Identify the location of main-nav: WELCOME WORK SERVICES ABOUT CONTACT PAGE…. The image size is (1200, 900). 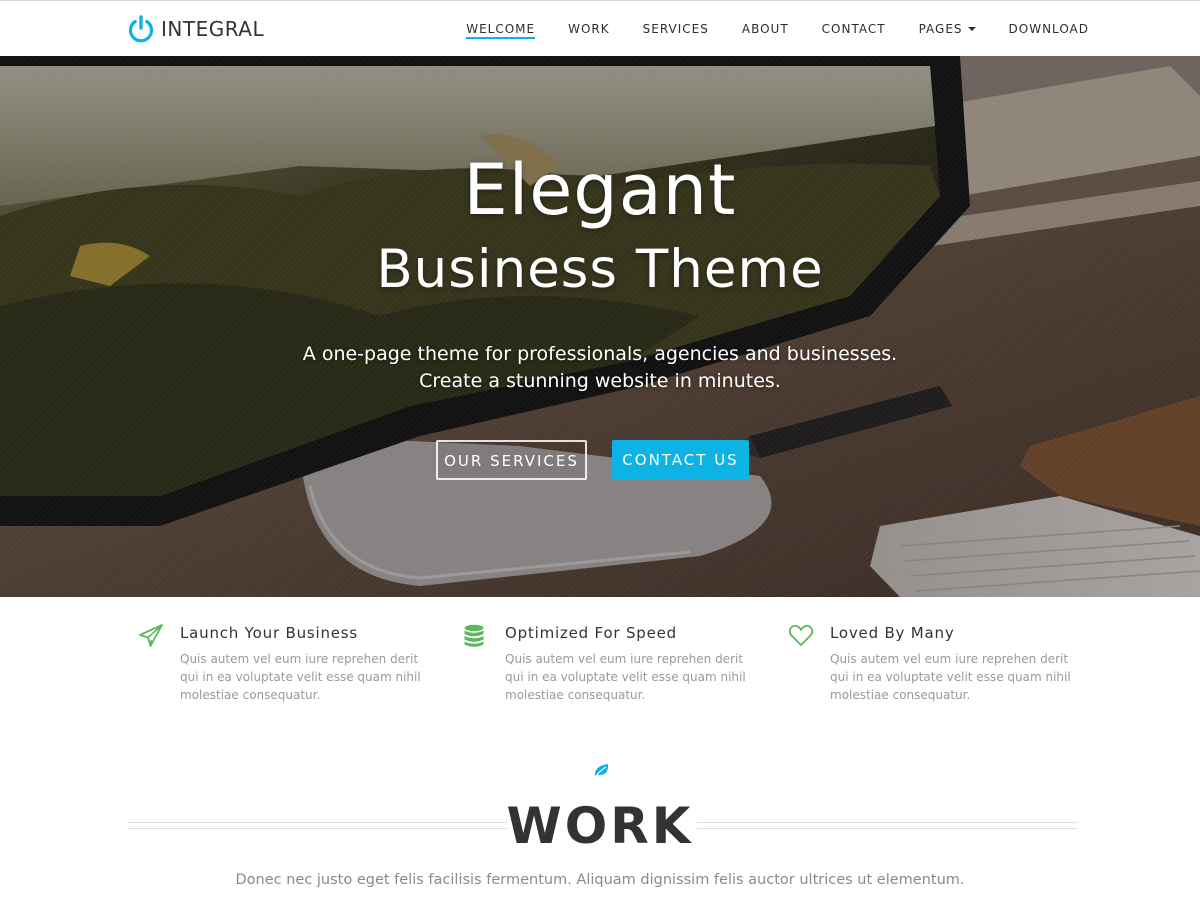
(777, 29).